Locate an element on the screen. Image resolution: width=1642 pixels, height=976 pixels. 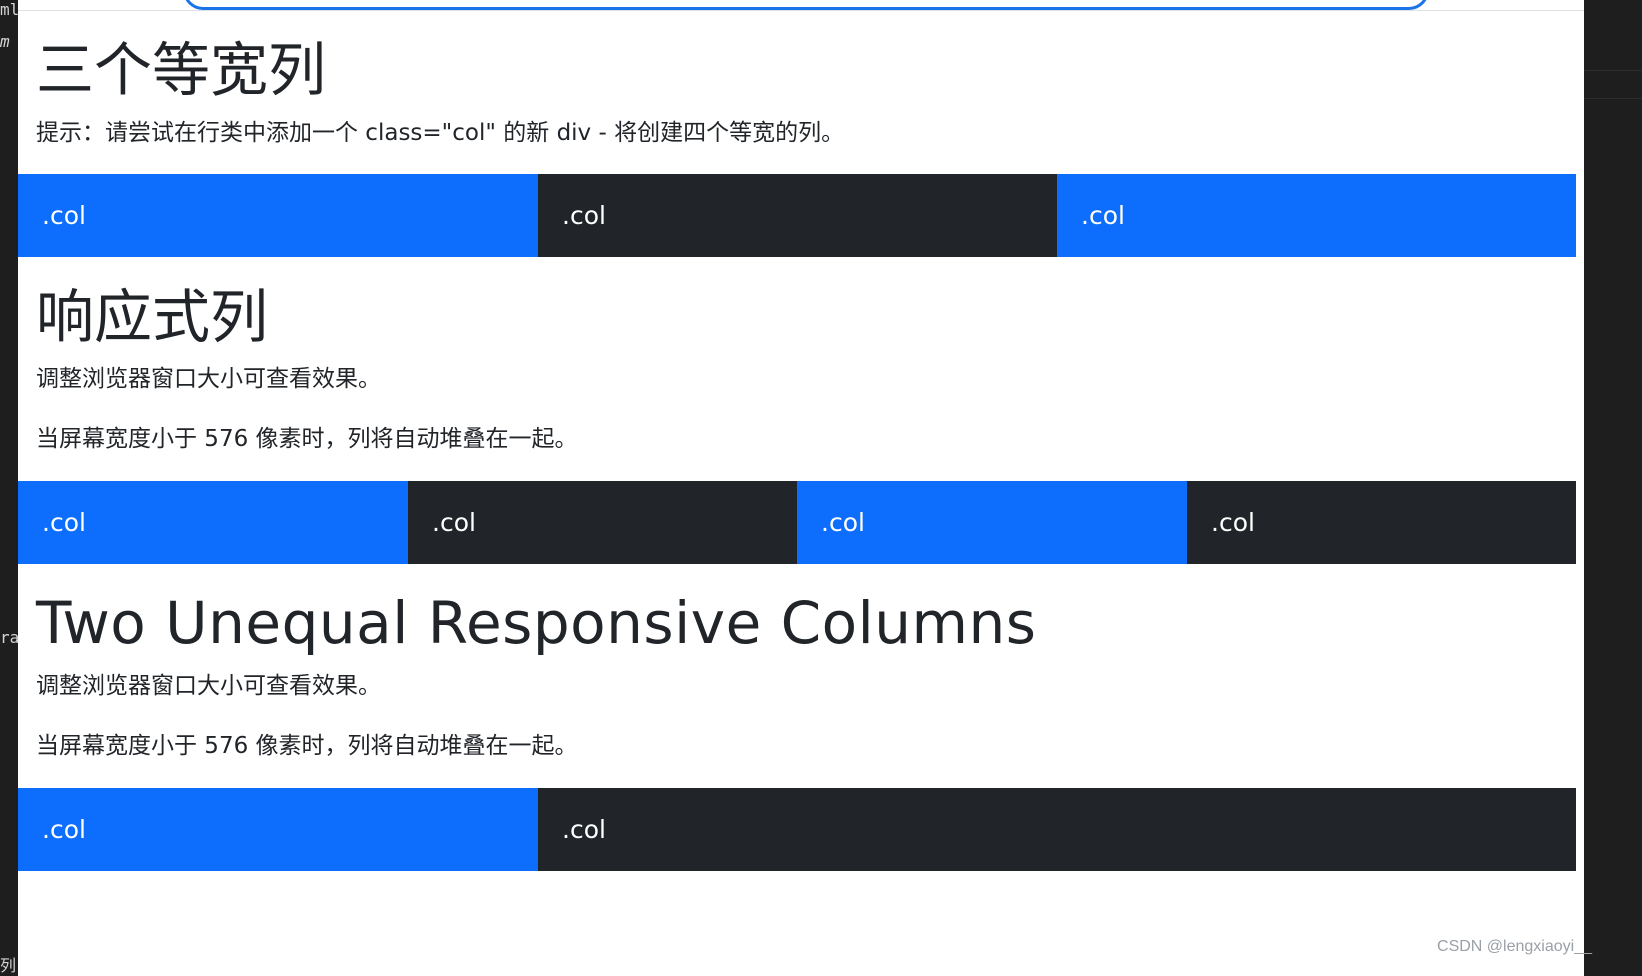
section3-paragraph: 当屏幕宽度小于 576 像素时，列将自动堆叠在一起。 is located at coordinates (307, 746).